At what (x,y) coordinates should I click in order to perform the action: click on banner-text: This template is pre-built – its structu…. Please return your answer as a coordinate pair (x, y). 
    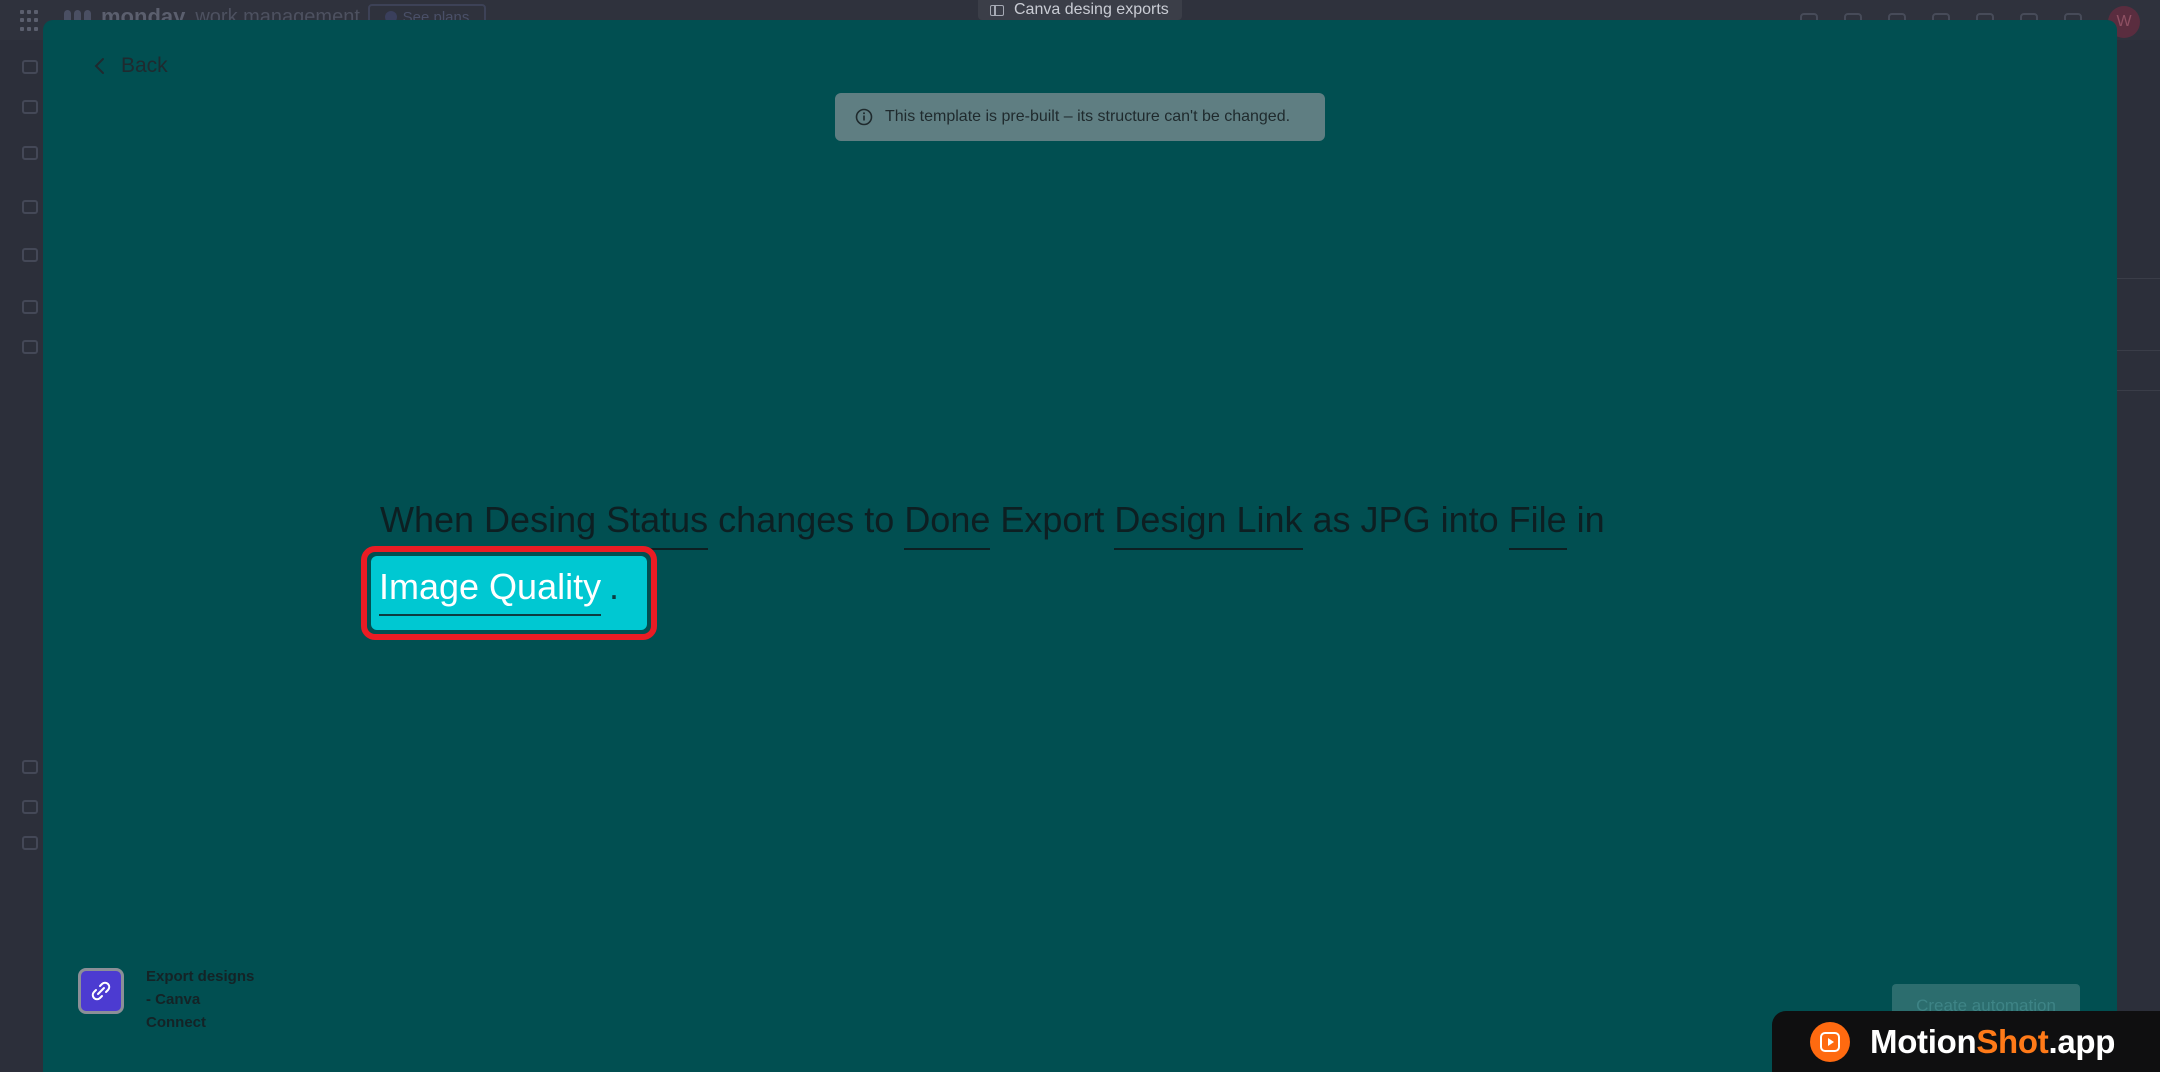
    Looking at the image, I should click on (1088, 116).